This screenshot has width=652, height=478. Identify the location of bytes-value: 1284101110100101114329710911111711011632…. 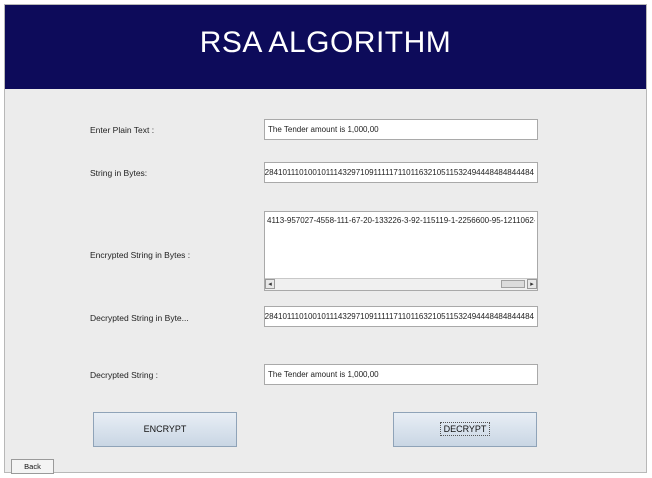
(399, 172).